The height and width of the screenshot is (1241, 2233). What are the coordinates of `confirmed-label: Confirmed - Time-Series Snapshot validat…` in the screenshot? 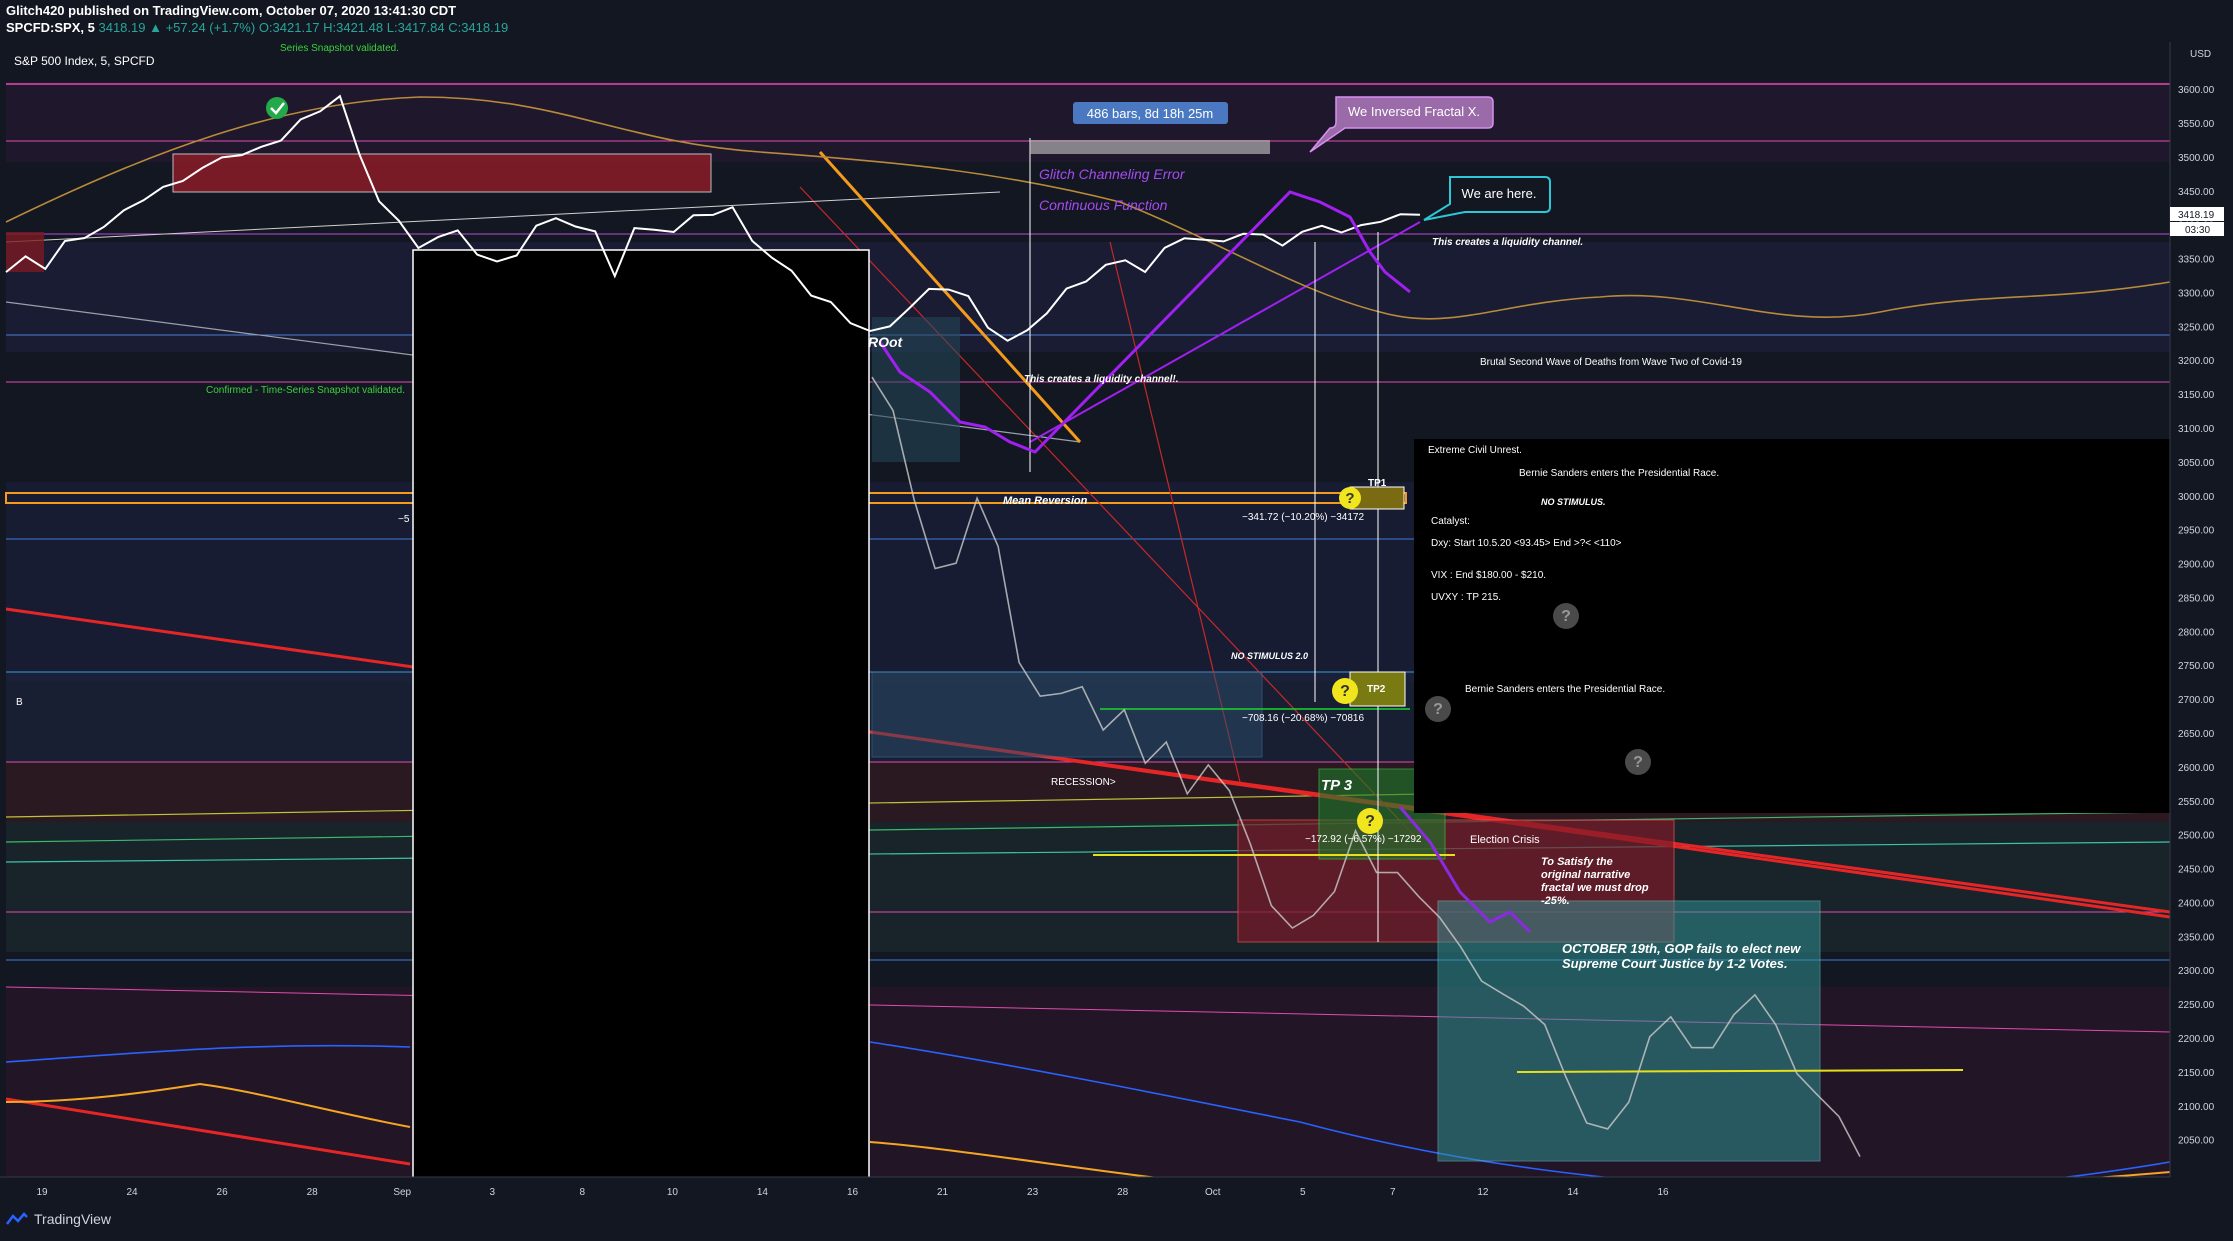 It's located at (305, 390).